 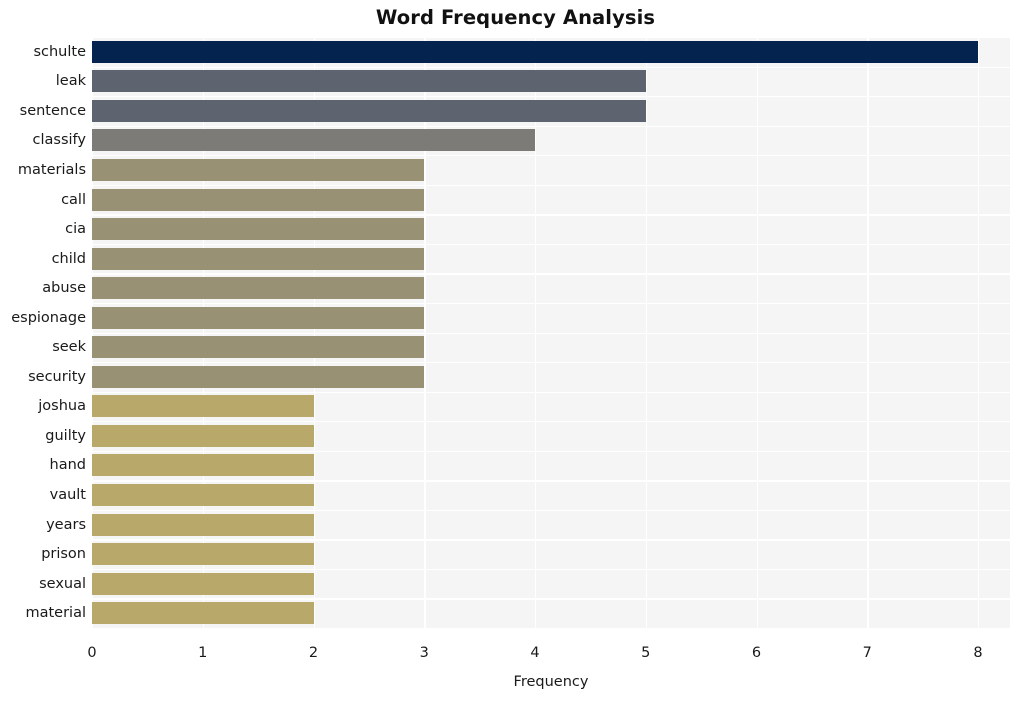 I want to click on y-tick-label-call: call, so click(x=73, y=199).